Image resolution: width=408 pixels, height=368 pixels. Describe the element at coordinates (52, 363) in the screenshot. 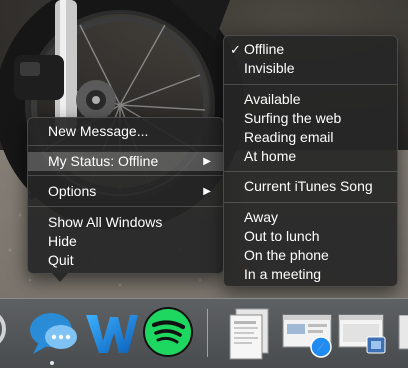

I see `running-indicator` at that location.